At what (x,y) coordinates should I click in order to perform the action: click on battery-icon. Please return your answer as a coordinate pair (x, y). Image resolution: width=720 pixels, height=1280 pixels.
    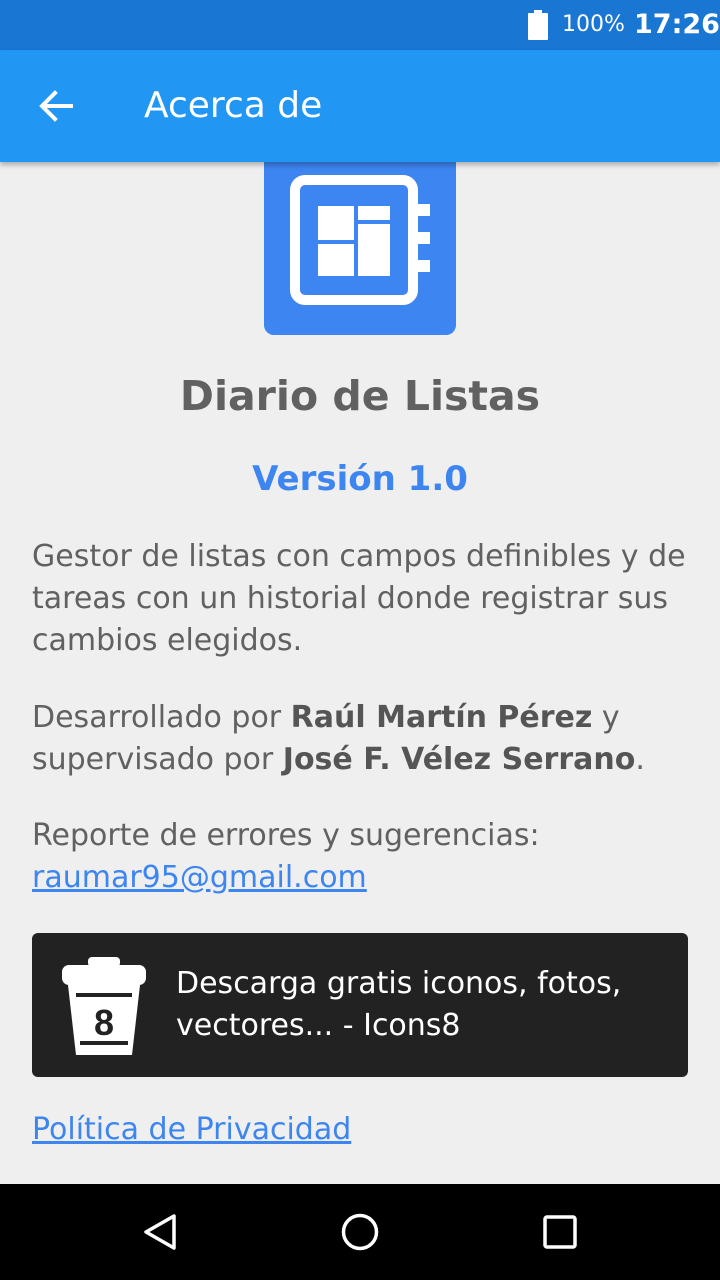
    Looking at the image, I should click on (538, 25).